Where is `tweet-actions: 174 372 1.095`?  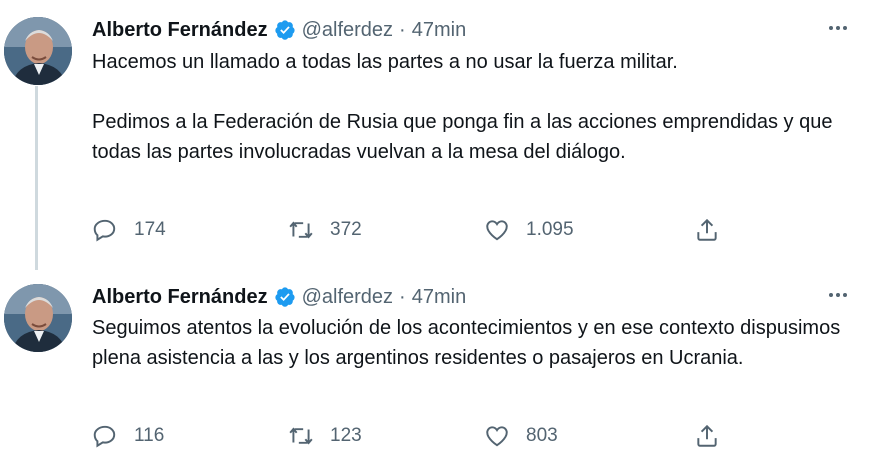
tweet-actions: 174 372 1.095 is located at coordinates (422, 230).